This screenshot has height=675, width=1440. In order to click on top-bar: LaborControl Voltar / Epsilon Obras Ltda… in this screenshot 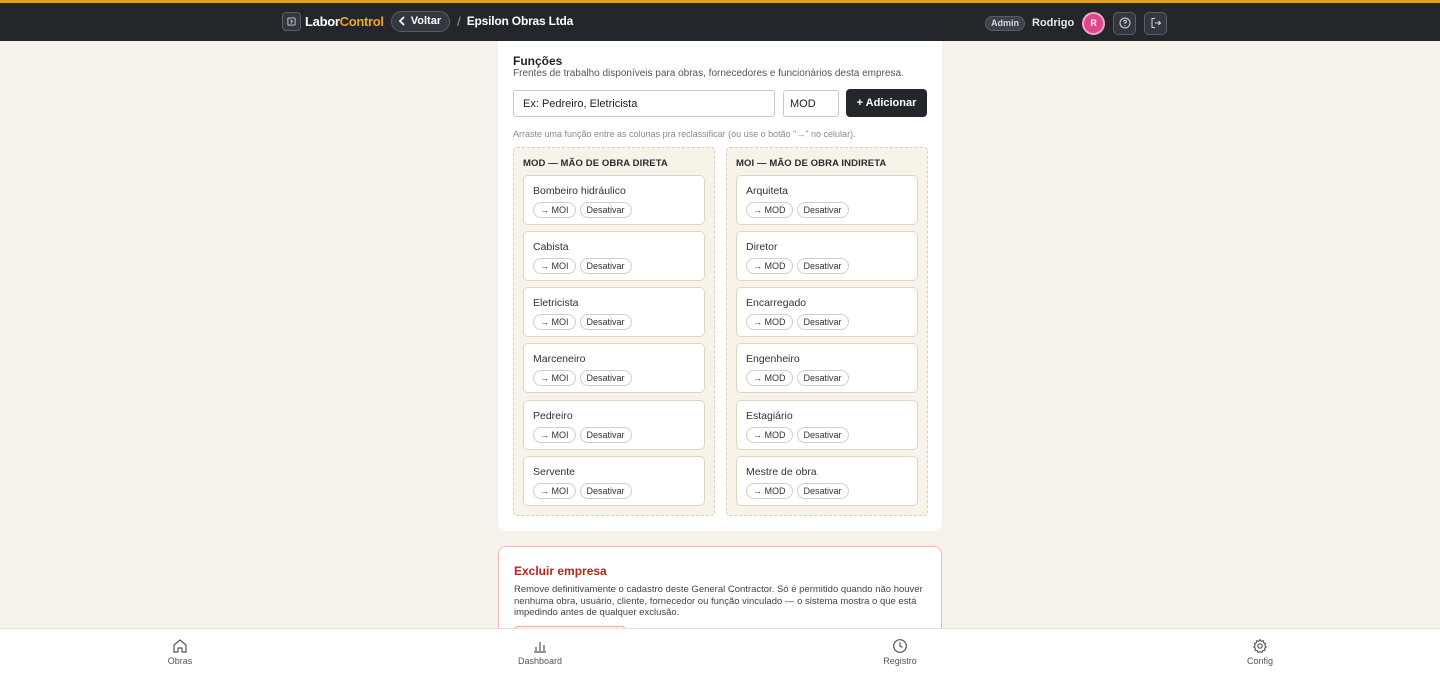, I will do `click(720, 20)`.